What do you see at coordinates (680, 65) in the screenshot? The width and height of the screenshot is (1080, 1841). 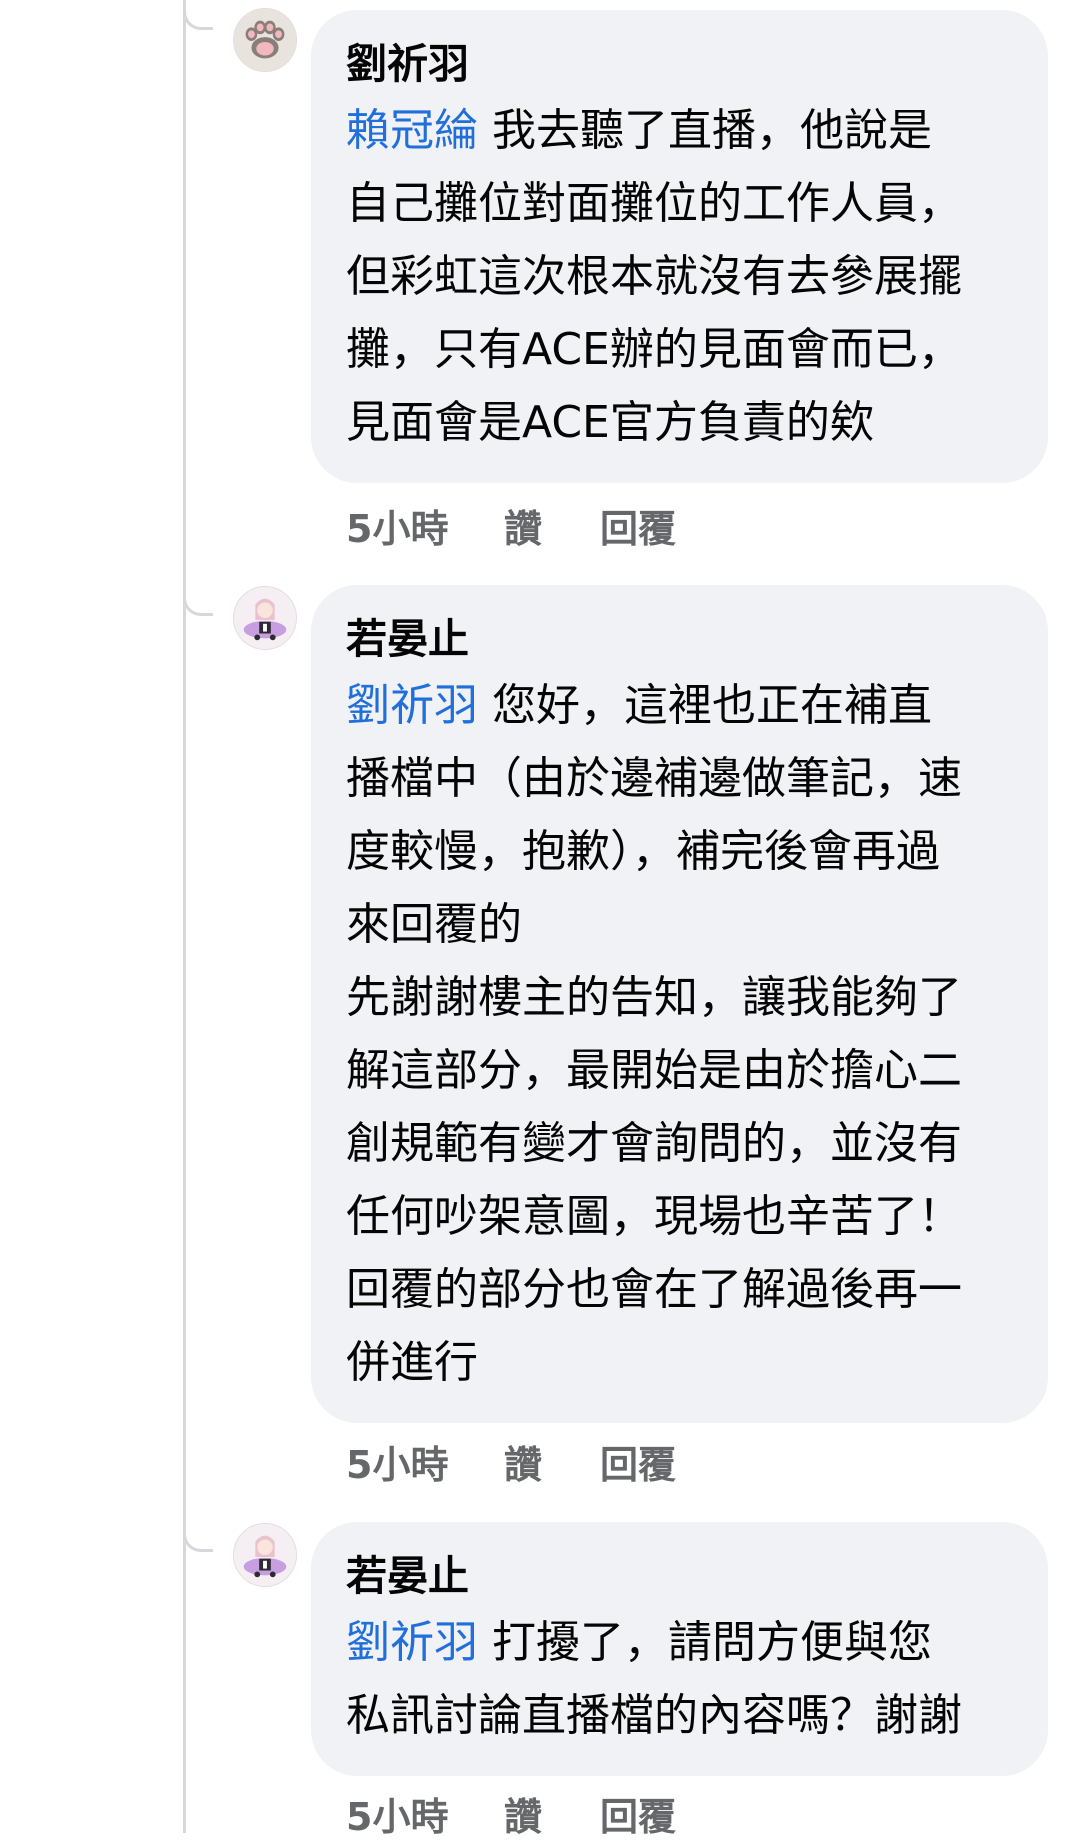 I see `comment-author: 劉祈羽` at bounding box center [680, 65].